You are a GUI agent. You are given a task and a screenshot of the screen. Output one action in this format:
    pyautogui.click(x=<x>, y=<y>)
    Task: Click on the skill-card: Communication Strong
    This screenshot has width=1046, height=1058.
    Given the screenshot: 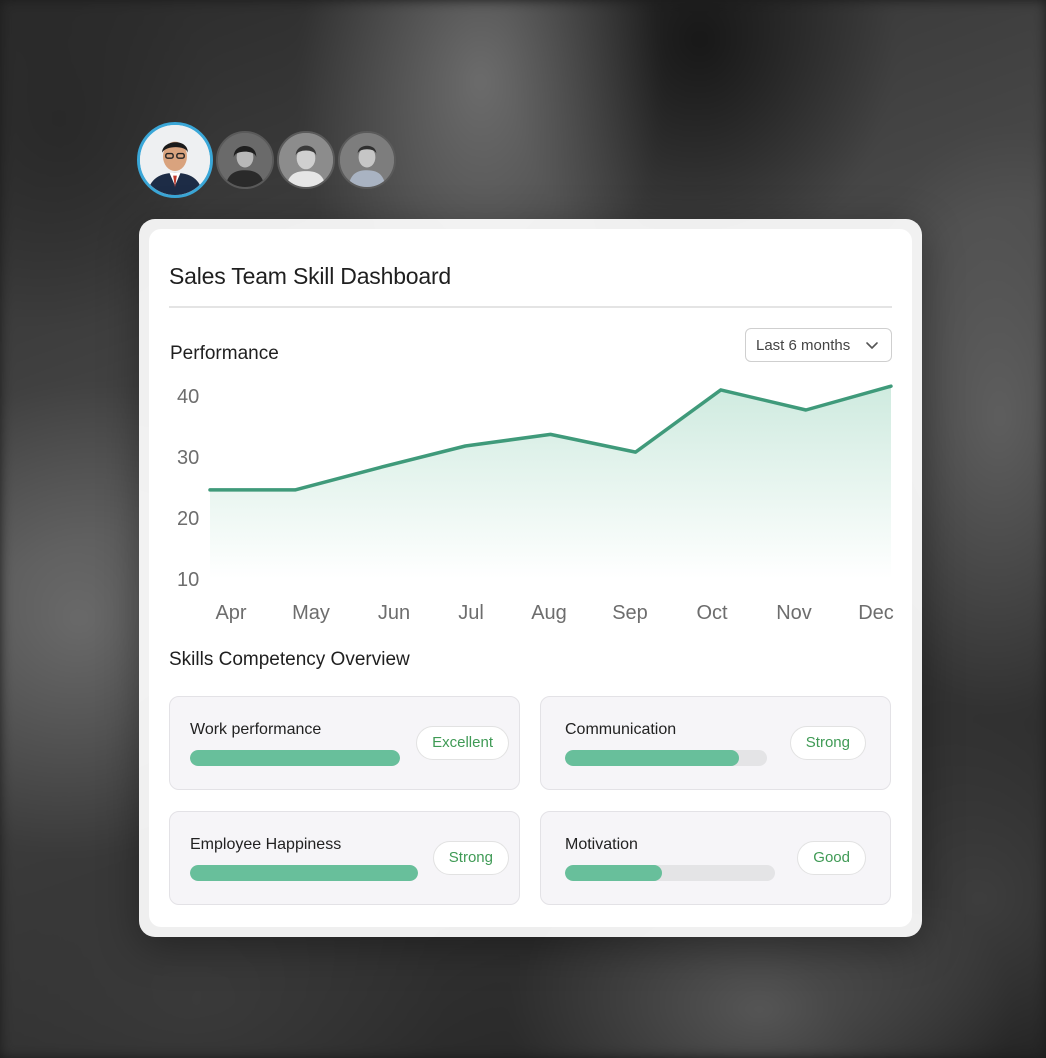 What is the action you would take?
    pyautogui.click(x=715, y=743)
    